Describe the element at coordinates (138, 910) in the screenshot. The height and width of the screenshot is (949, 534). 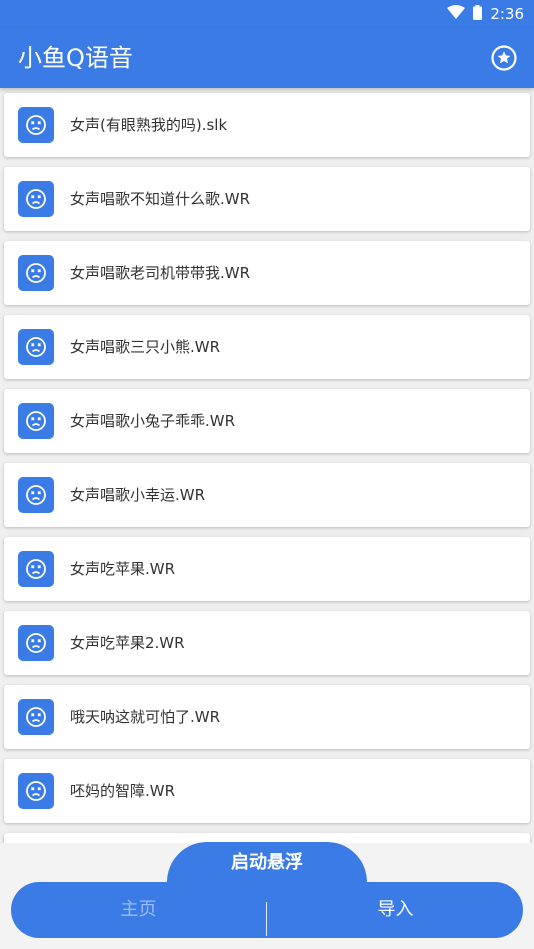
I see `tab-home: 主页` at that location.